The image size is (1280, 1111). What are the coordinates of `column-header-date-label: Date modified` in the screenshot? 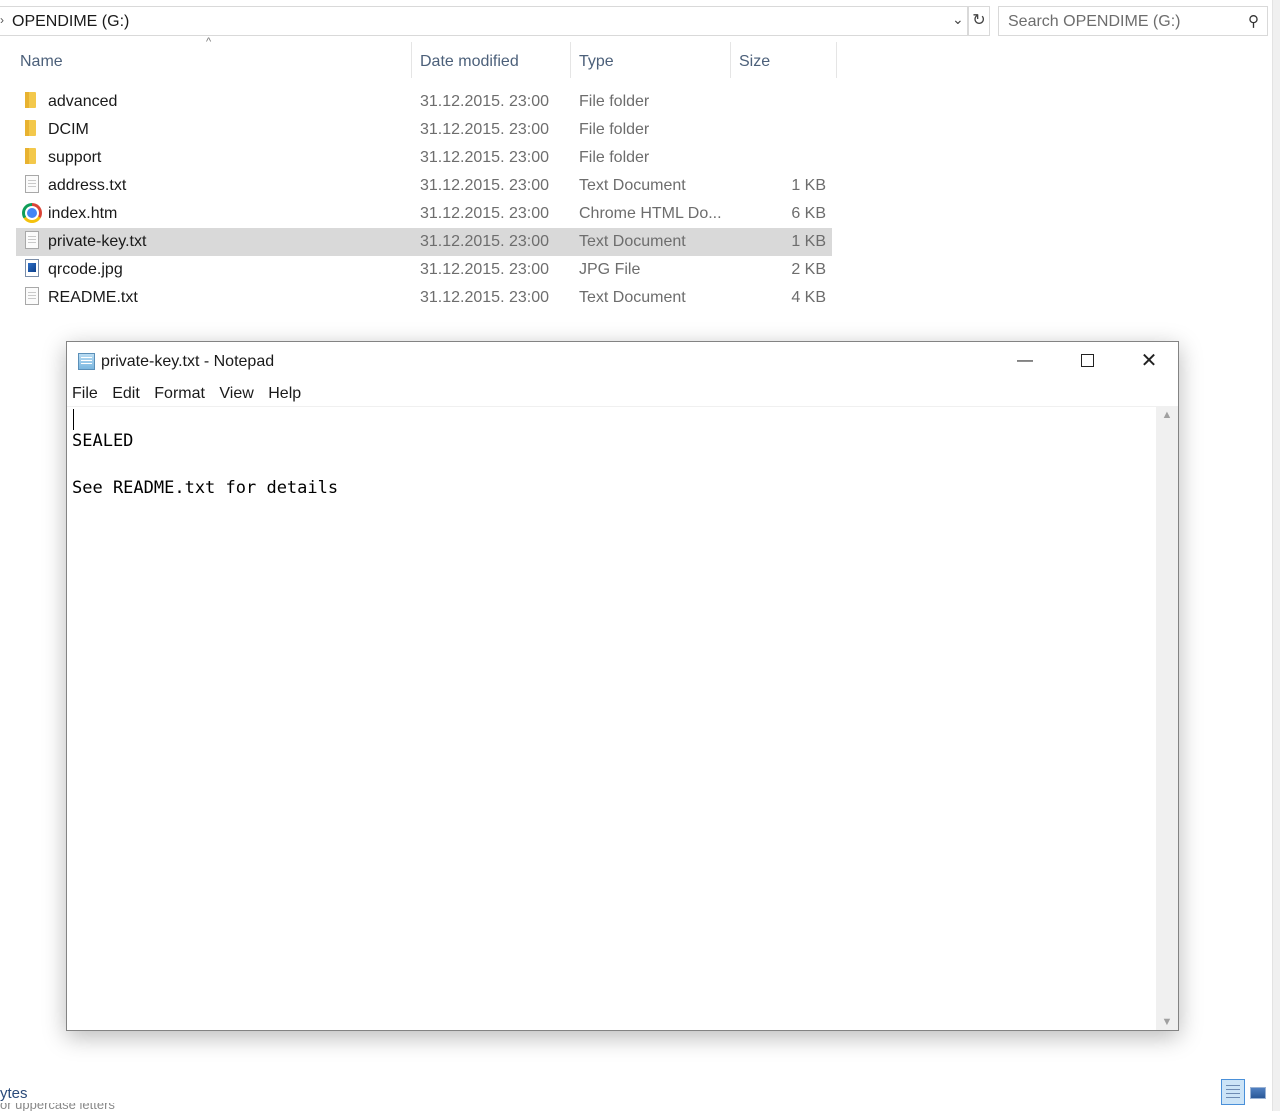 It's located at (469, 61).